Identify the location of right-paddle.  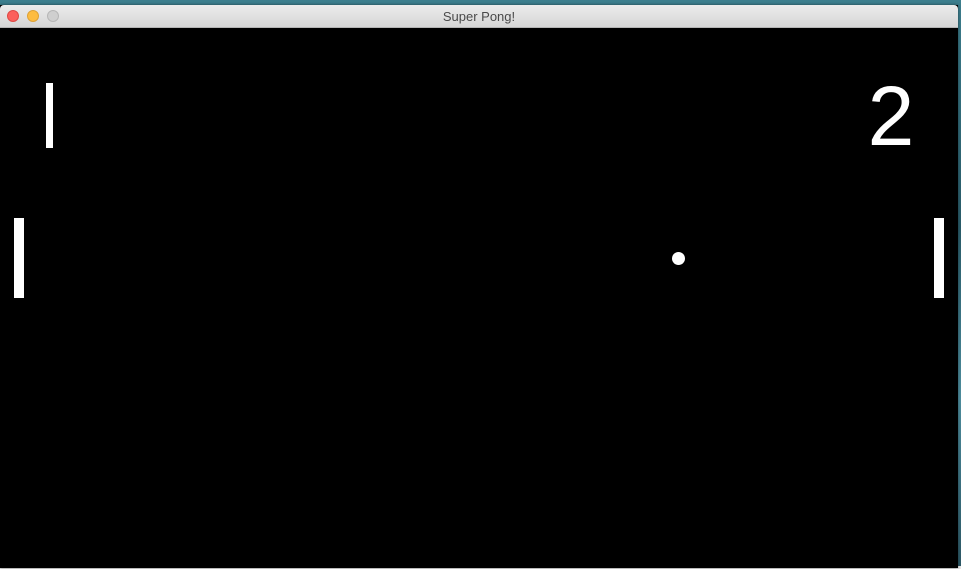
(939, 258).